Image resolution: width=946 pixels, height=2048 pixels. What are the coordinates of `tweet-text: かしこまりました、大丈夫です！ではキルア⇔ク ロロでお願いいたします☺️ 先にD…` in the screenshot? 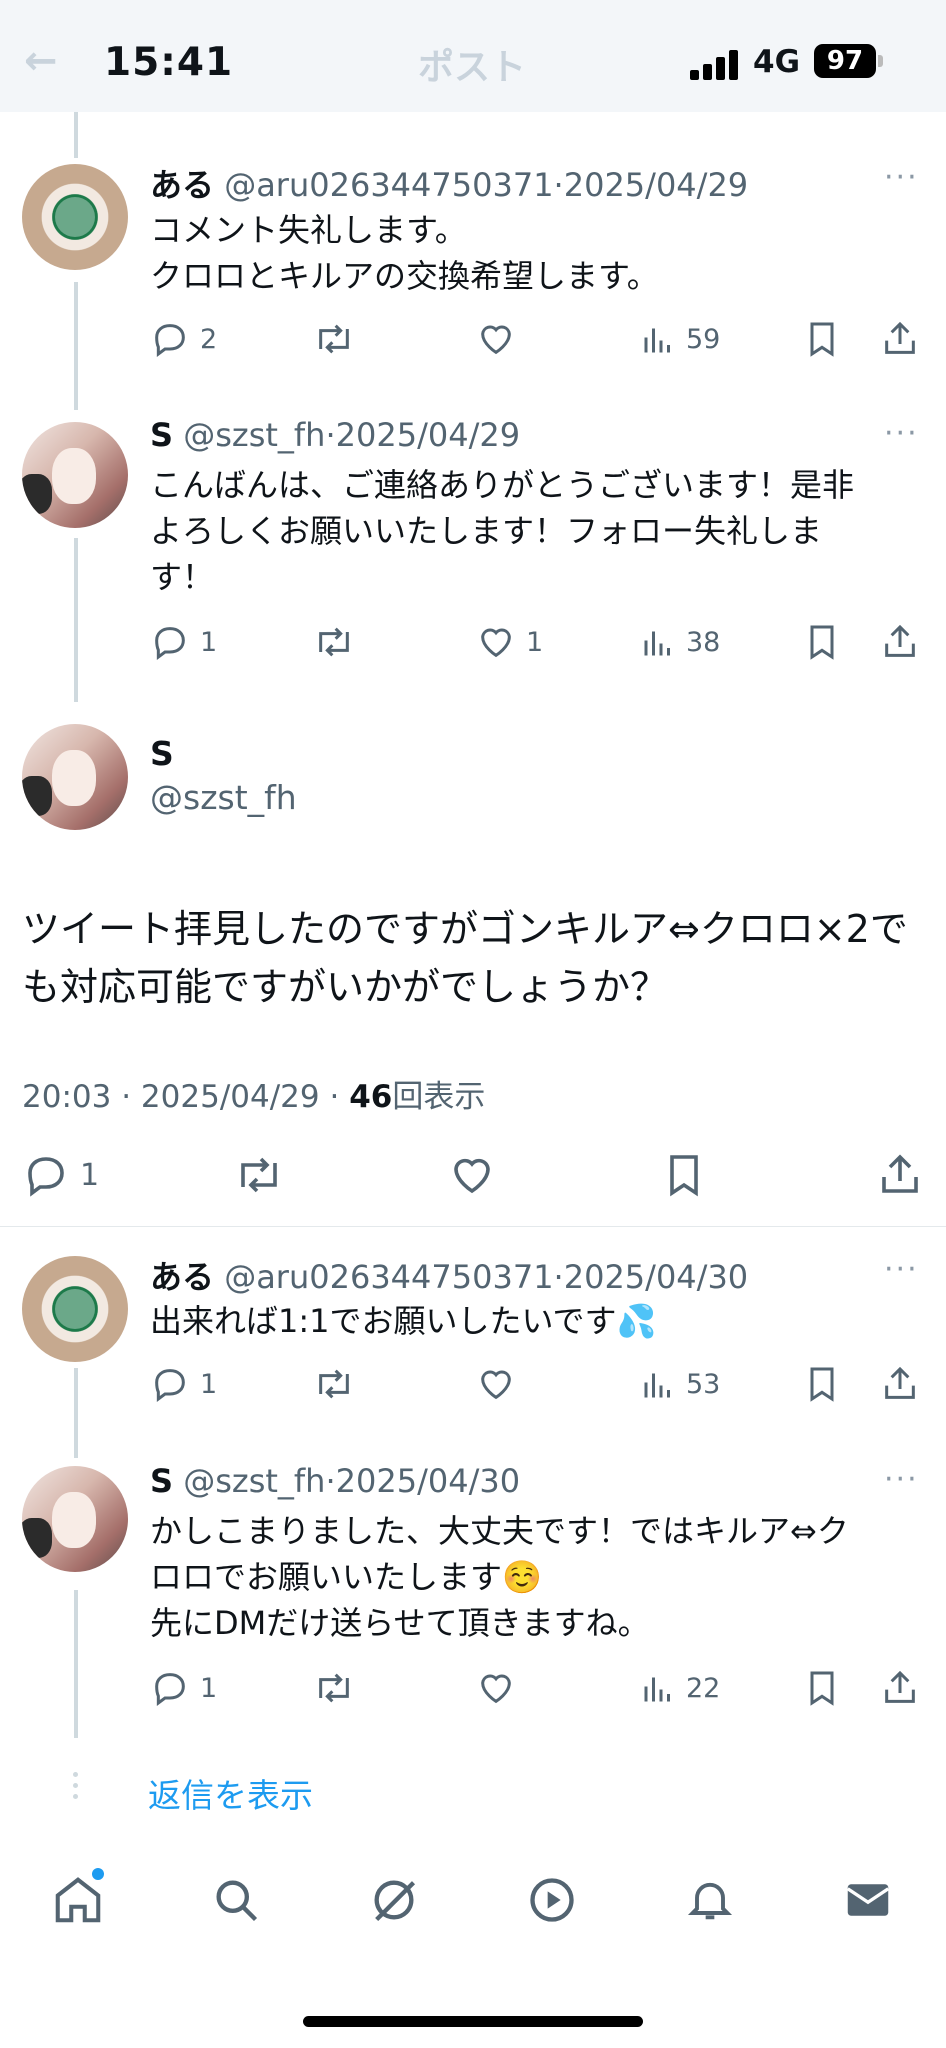 It's located at (499, 1577).